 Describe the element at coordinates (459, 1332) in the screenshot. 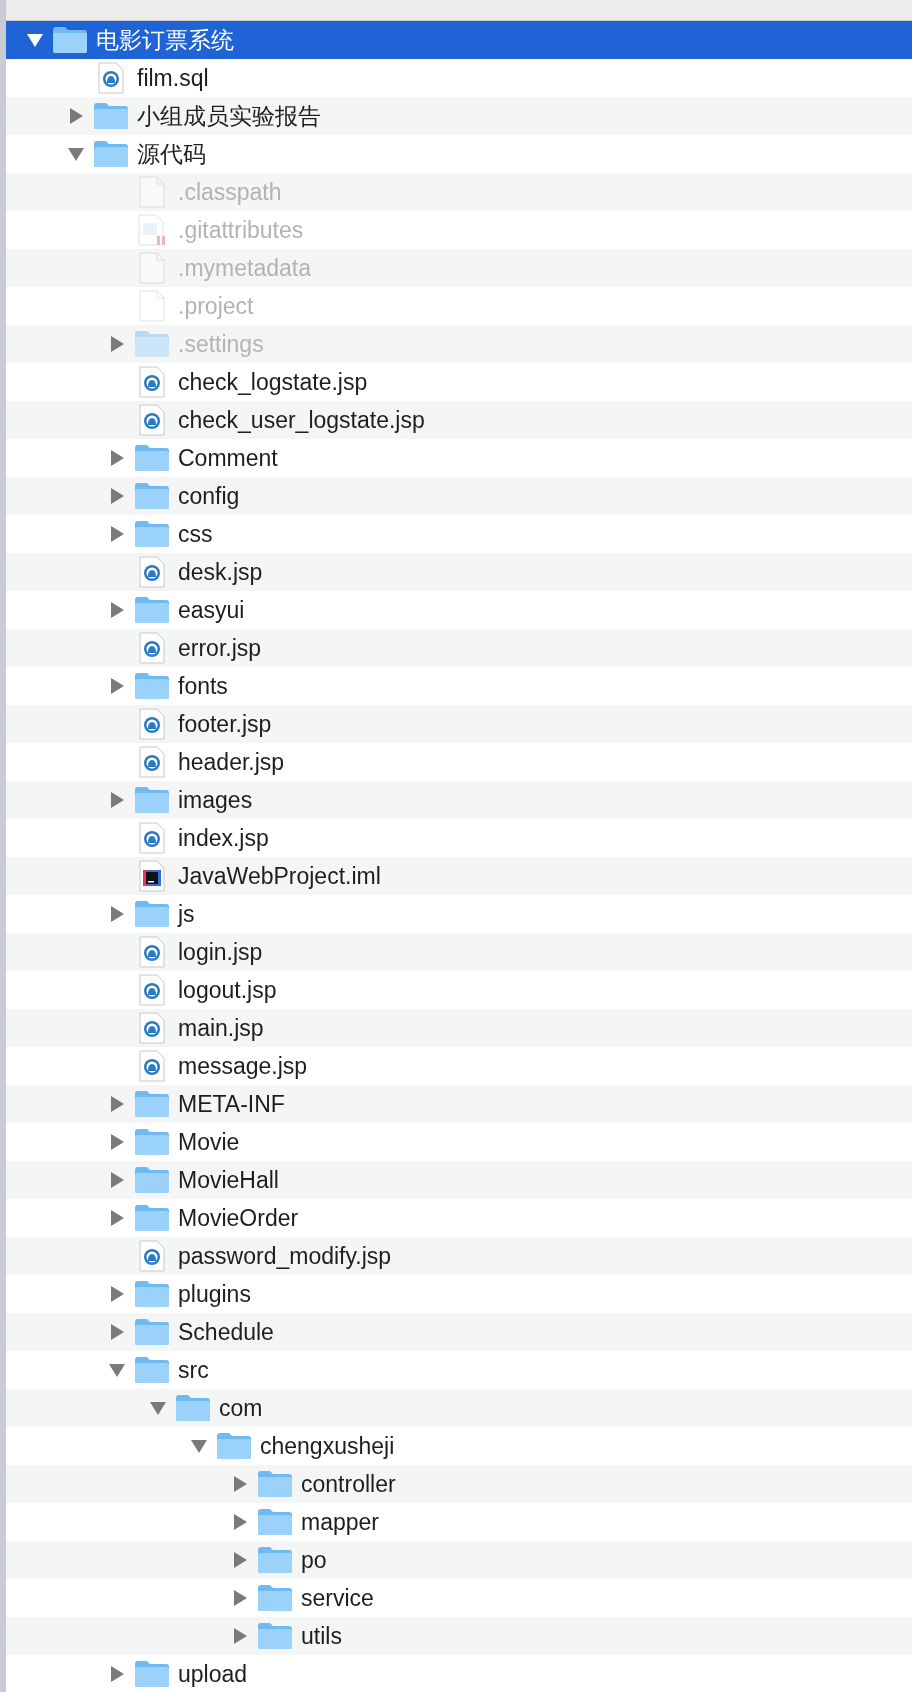

I see `file-row: Schedule` at that location.